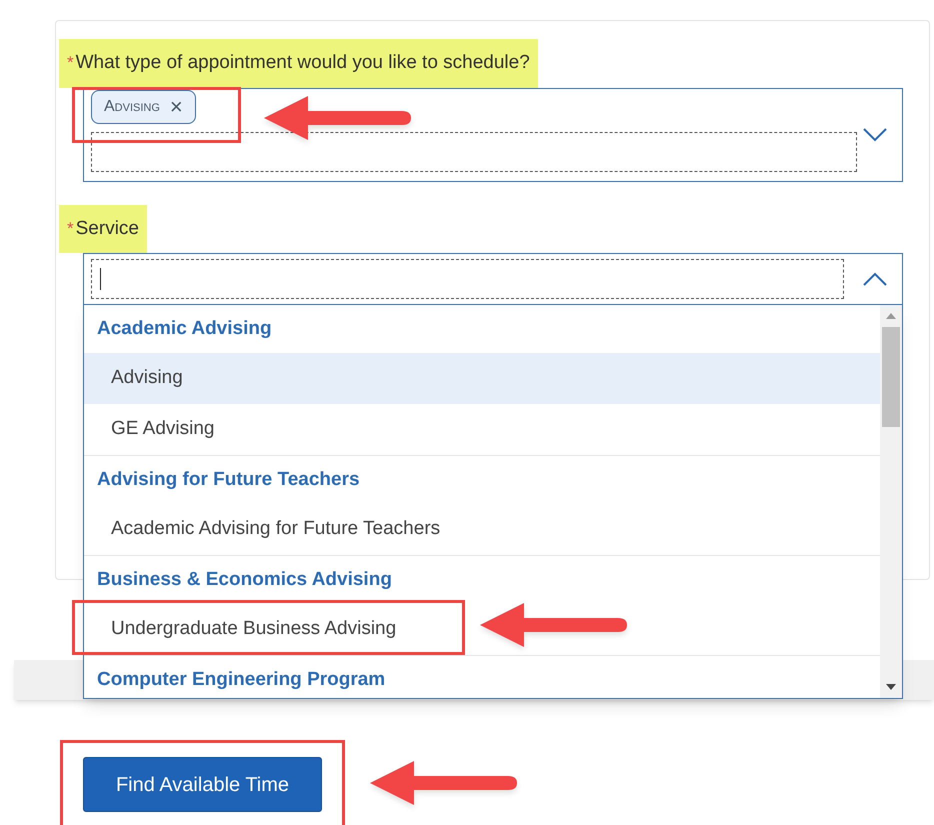 Image resolution: width=934 pixels, height=825 pixels. I want to click on field-label: What type of appointment would you like to schedule?, so click(303, 63).